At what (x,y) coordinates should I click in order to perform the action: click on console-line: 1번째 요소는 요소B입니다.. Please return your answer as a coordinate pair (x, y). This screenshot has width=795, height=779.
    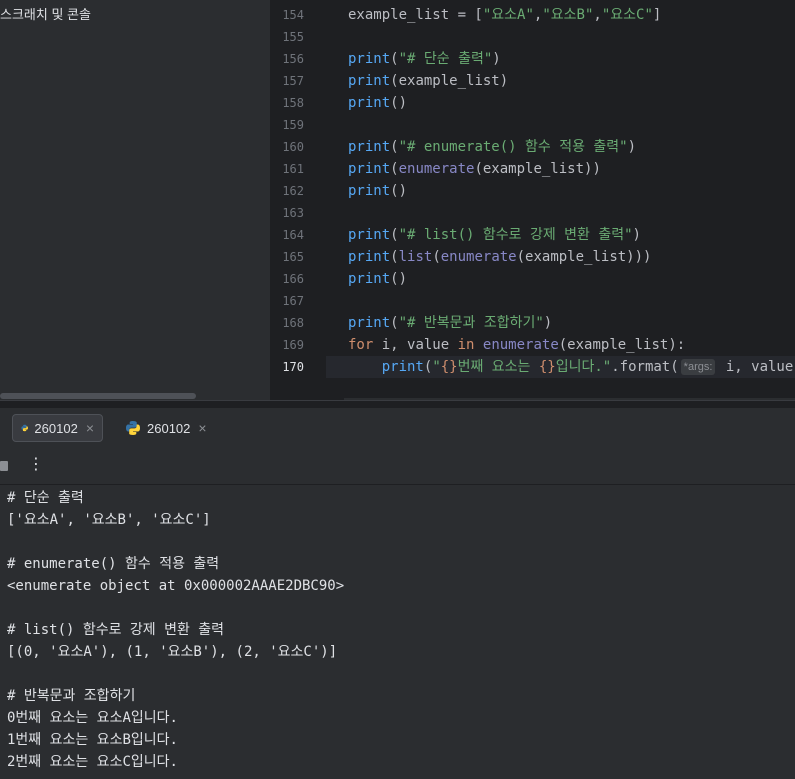
    Looking at the image, I should click on (92, 740).